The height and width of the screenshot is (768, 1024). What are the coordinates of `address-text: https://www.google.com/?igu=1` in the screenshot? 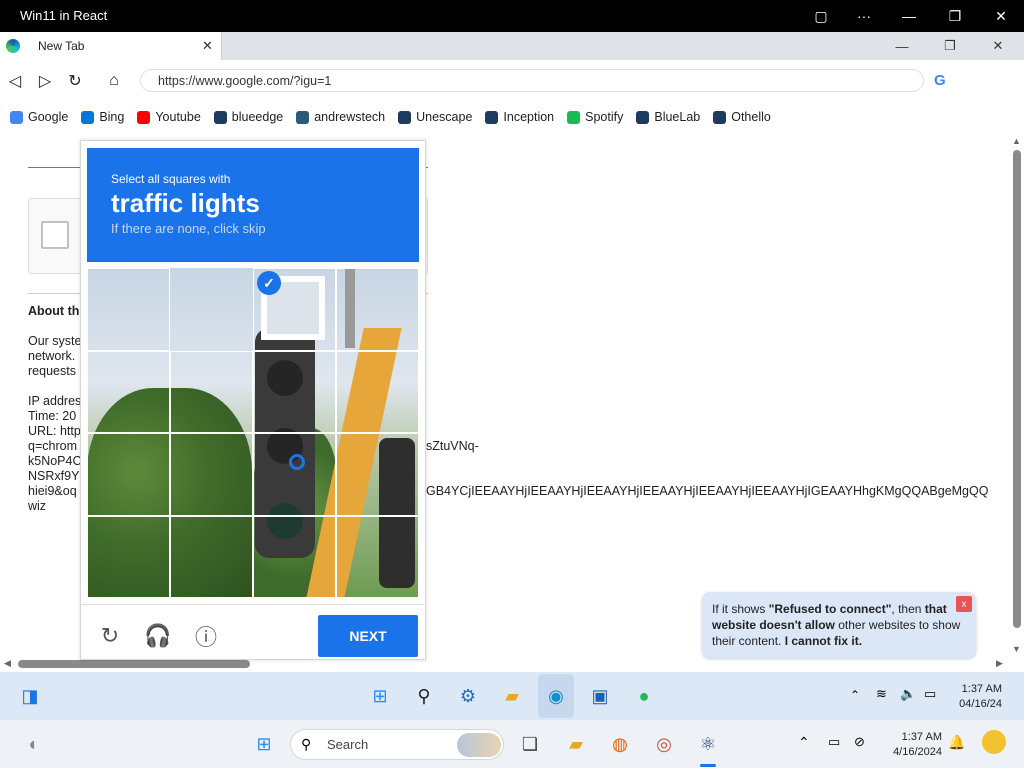 It's located at (244, 81).